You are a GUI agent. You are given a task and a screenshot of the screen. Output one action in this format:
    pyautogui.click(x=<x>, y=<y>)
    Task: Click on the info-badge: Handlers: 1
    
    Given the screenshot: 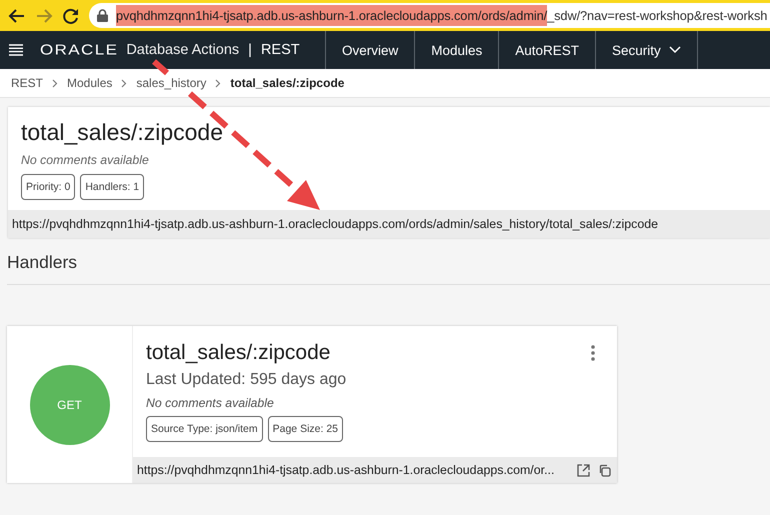 What is the action you would take?
    pyautogui.click(x=112, y=187)
    